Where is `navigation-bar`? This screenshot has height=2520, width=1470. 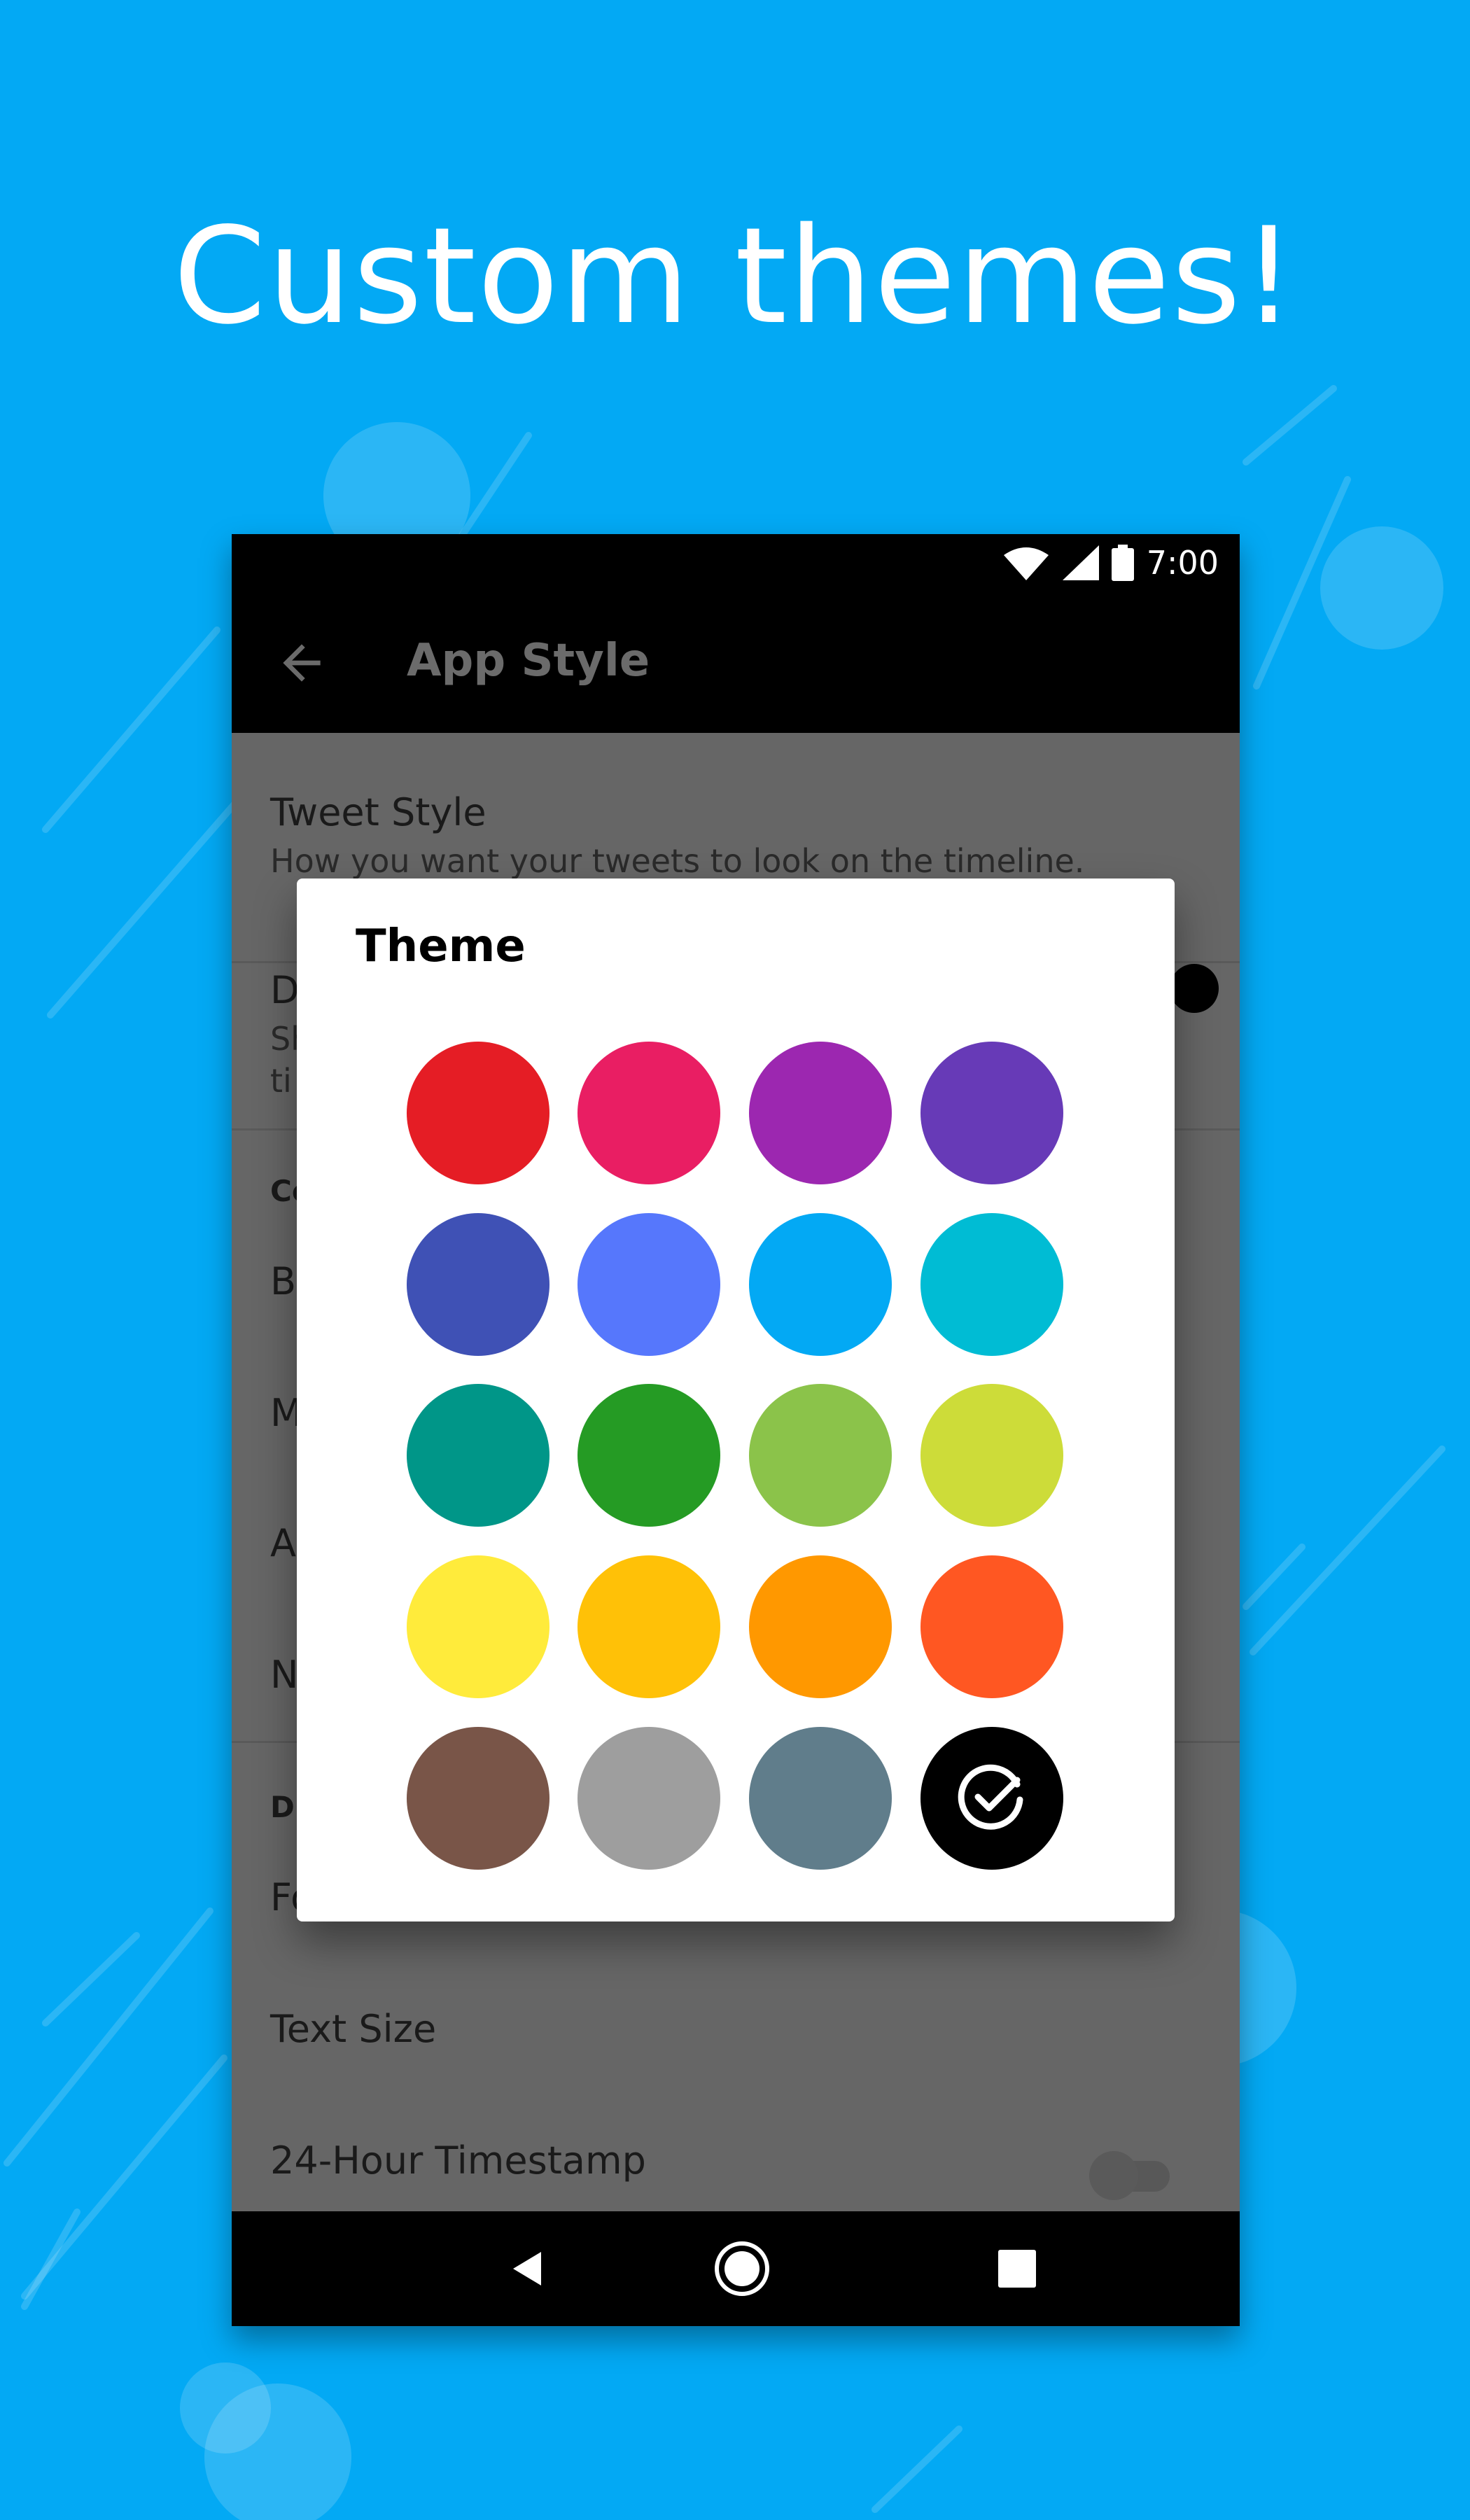
navigation-bar is located at coordinates (736, 2268).